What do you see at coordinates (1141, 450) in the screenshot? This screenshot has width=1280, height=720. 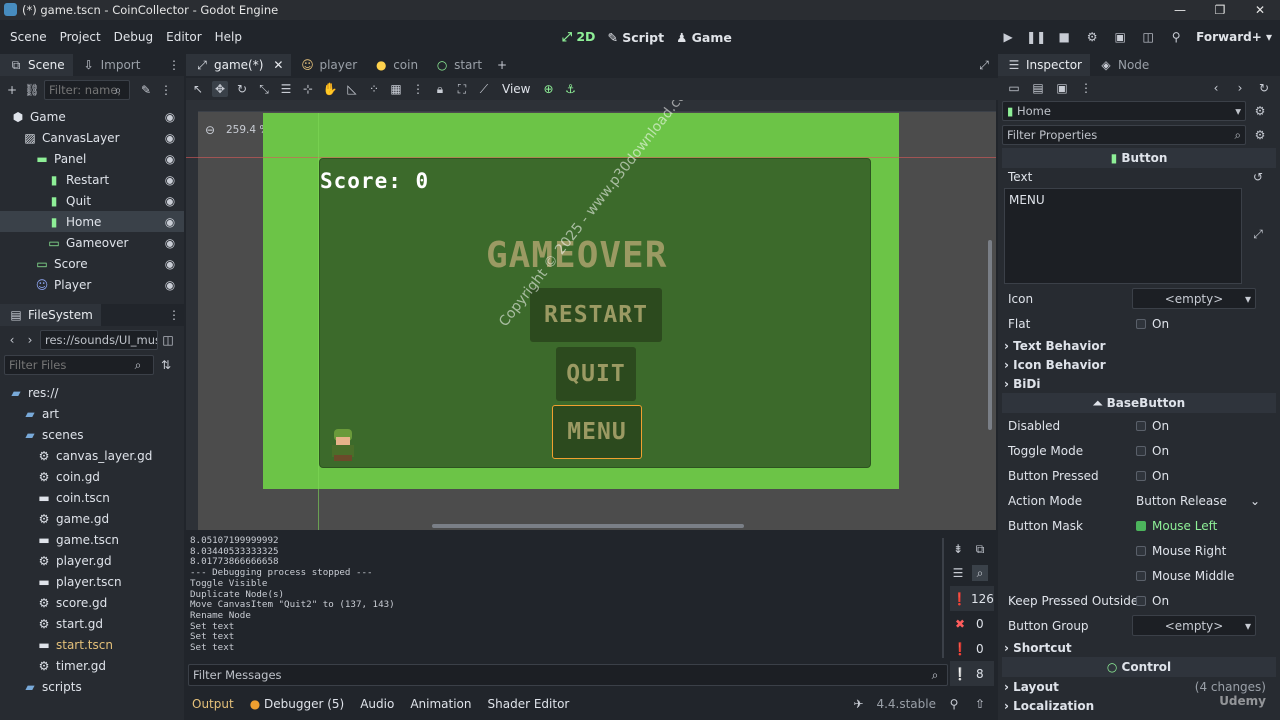 I see `toggle-mode-checkbox` at bounding box center [1141, 450].